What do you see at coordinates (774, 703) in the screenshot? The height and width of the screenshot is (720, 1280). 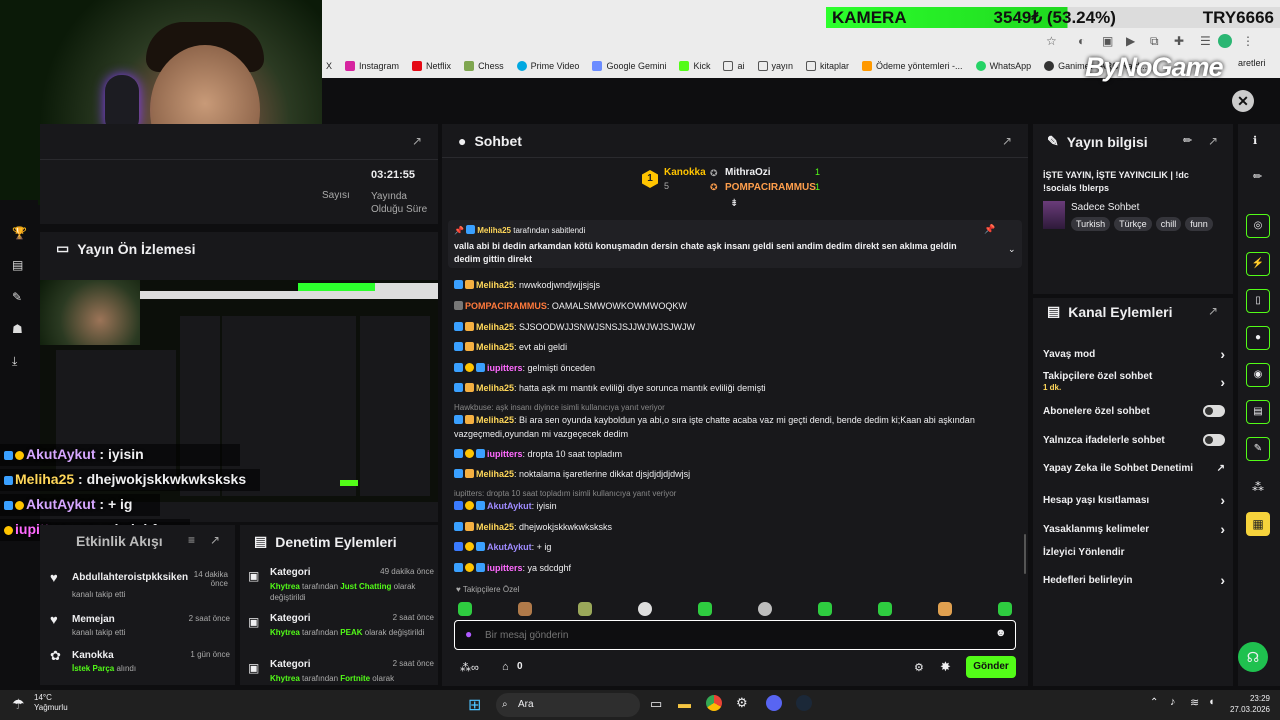 I see `discord-icon` at bounding box center [774, 703].